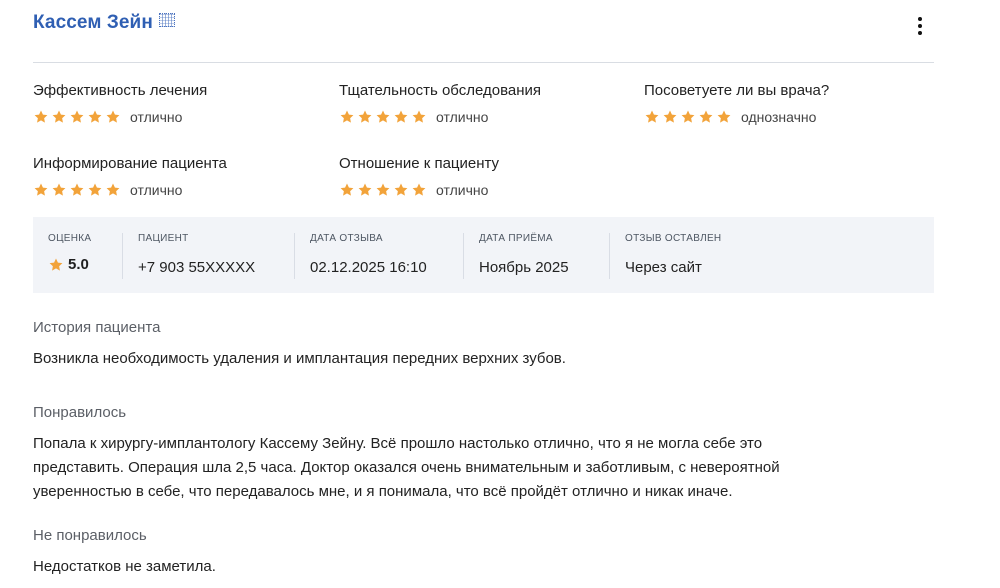 This screenshot has width=1000, height=588. I want to click on meta-visit-date: дата приёма Ноябрь 2025, so click(516, 256).